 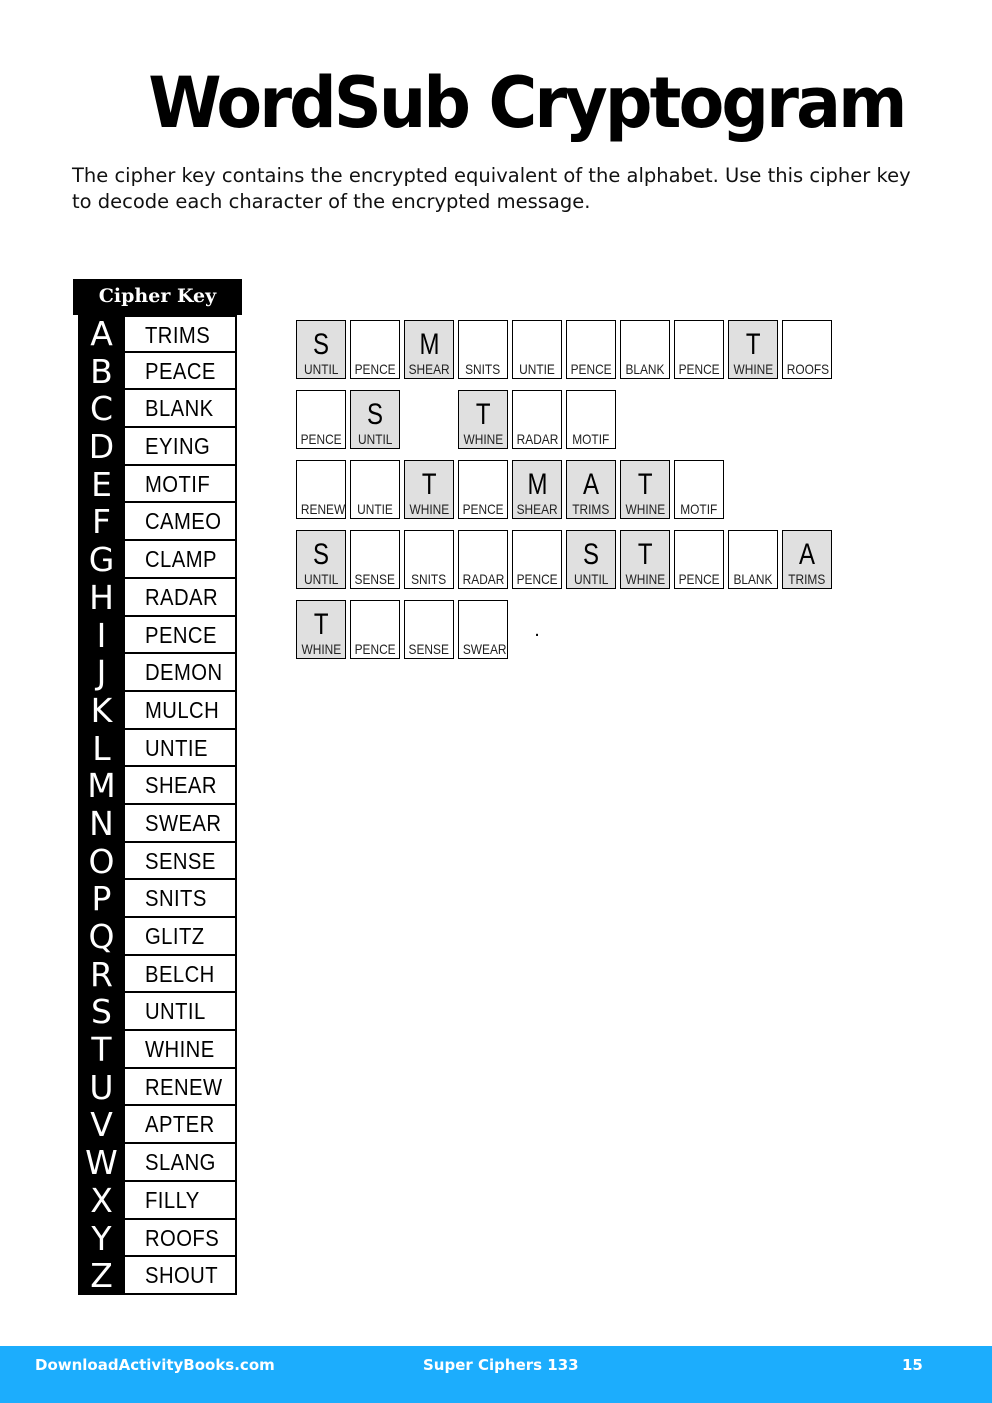 What do you see at coordinates (181, 1200) in the screenshot?
I see `cipher-key-word-cell: FILLY` at bounding box center [181, 1200].